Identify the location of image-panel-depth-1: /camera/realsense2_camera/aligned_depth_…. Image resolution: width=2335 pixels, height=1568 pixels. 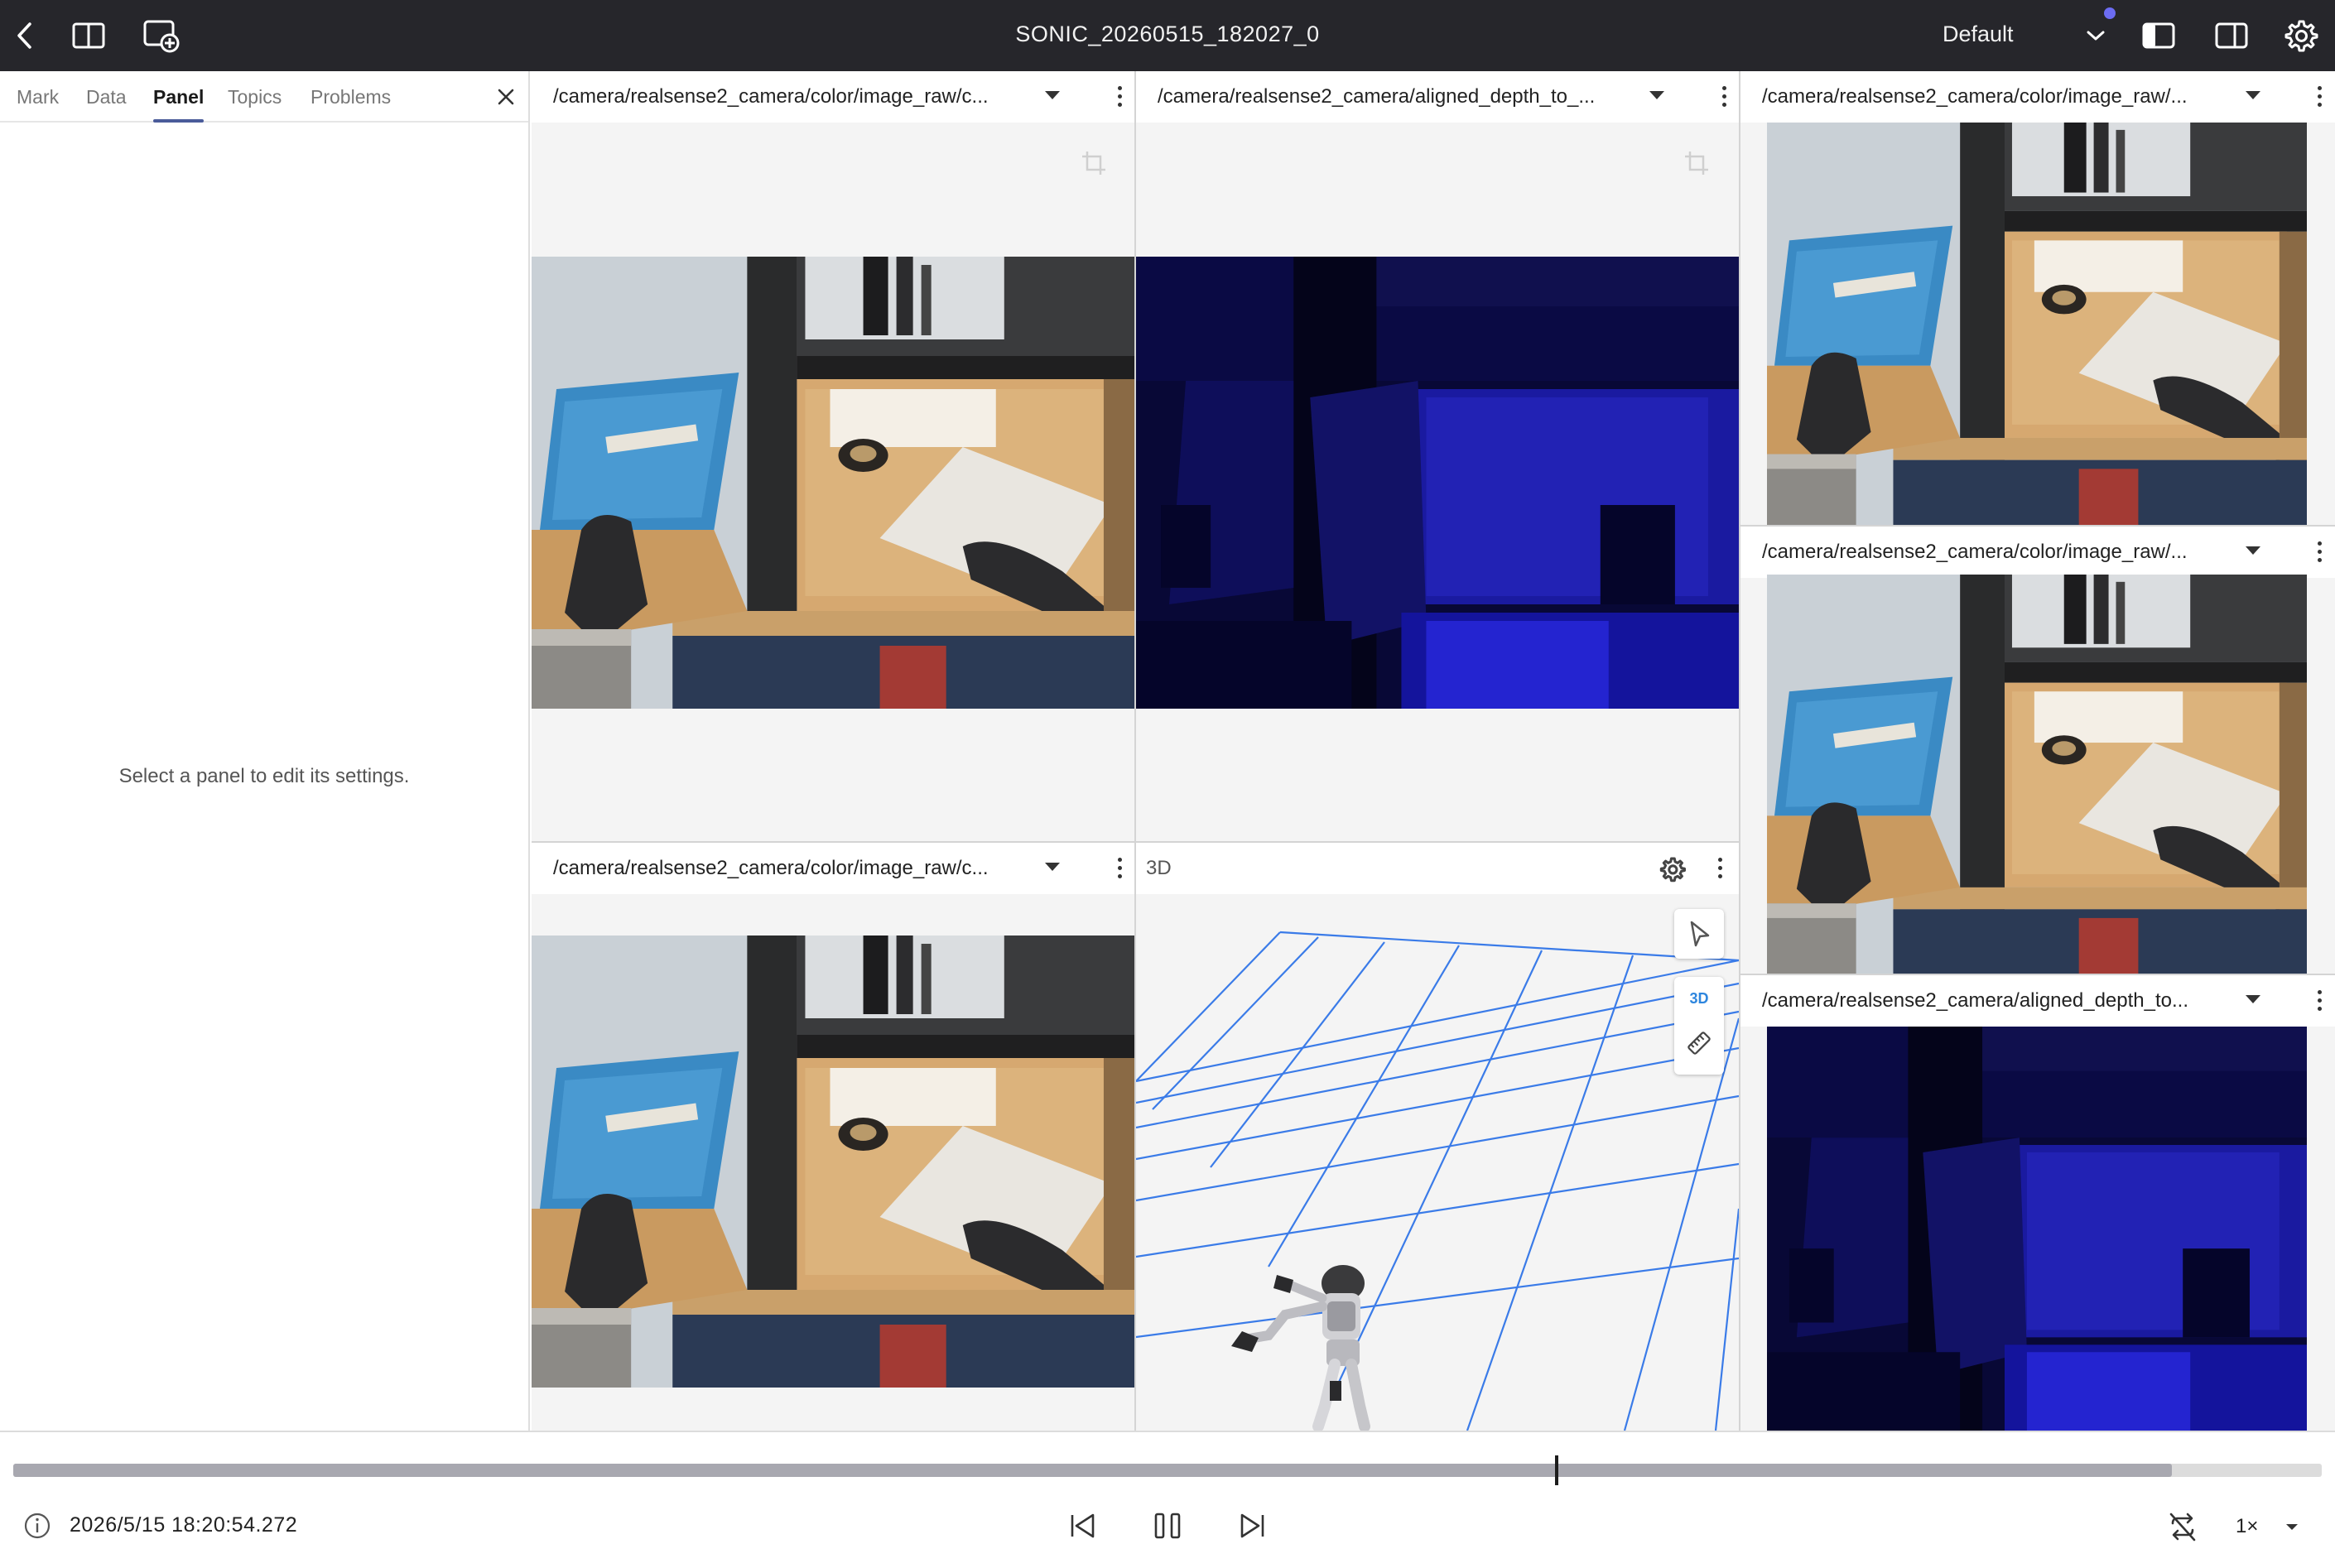
(1437, 456).